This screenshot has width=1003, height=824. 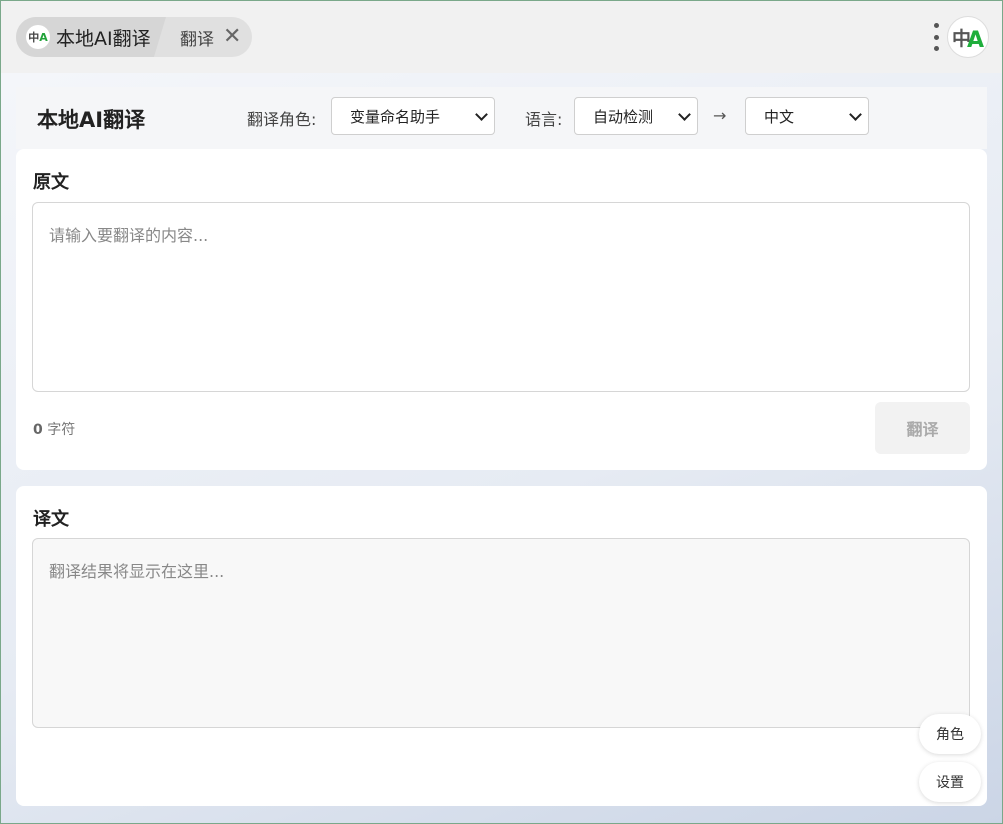 What do you see at coordinates (61, 430) in the screenshot?
I see `char-count-unit: 字符` at bounding box center [61, 430].